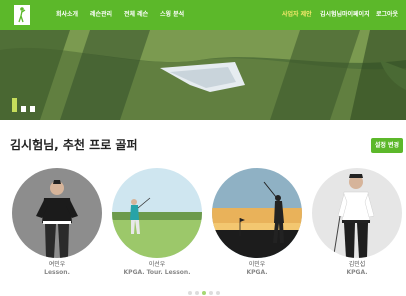 Image resolution: width=406 pixels, height=296 pixels. I want to click on pro-name: 여민우, so click(57, 264).